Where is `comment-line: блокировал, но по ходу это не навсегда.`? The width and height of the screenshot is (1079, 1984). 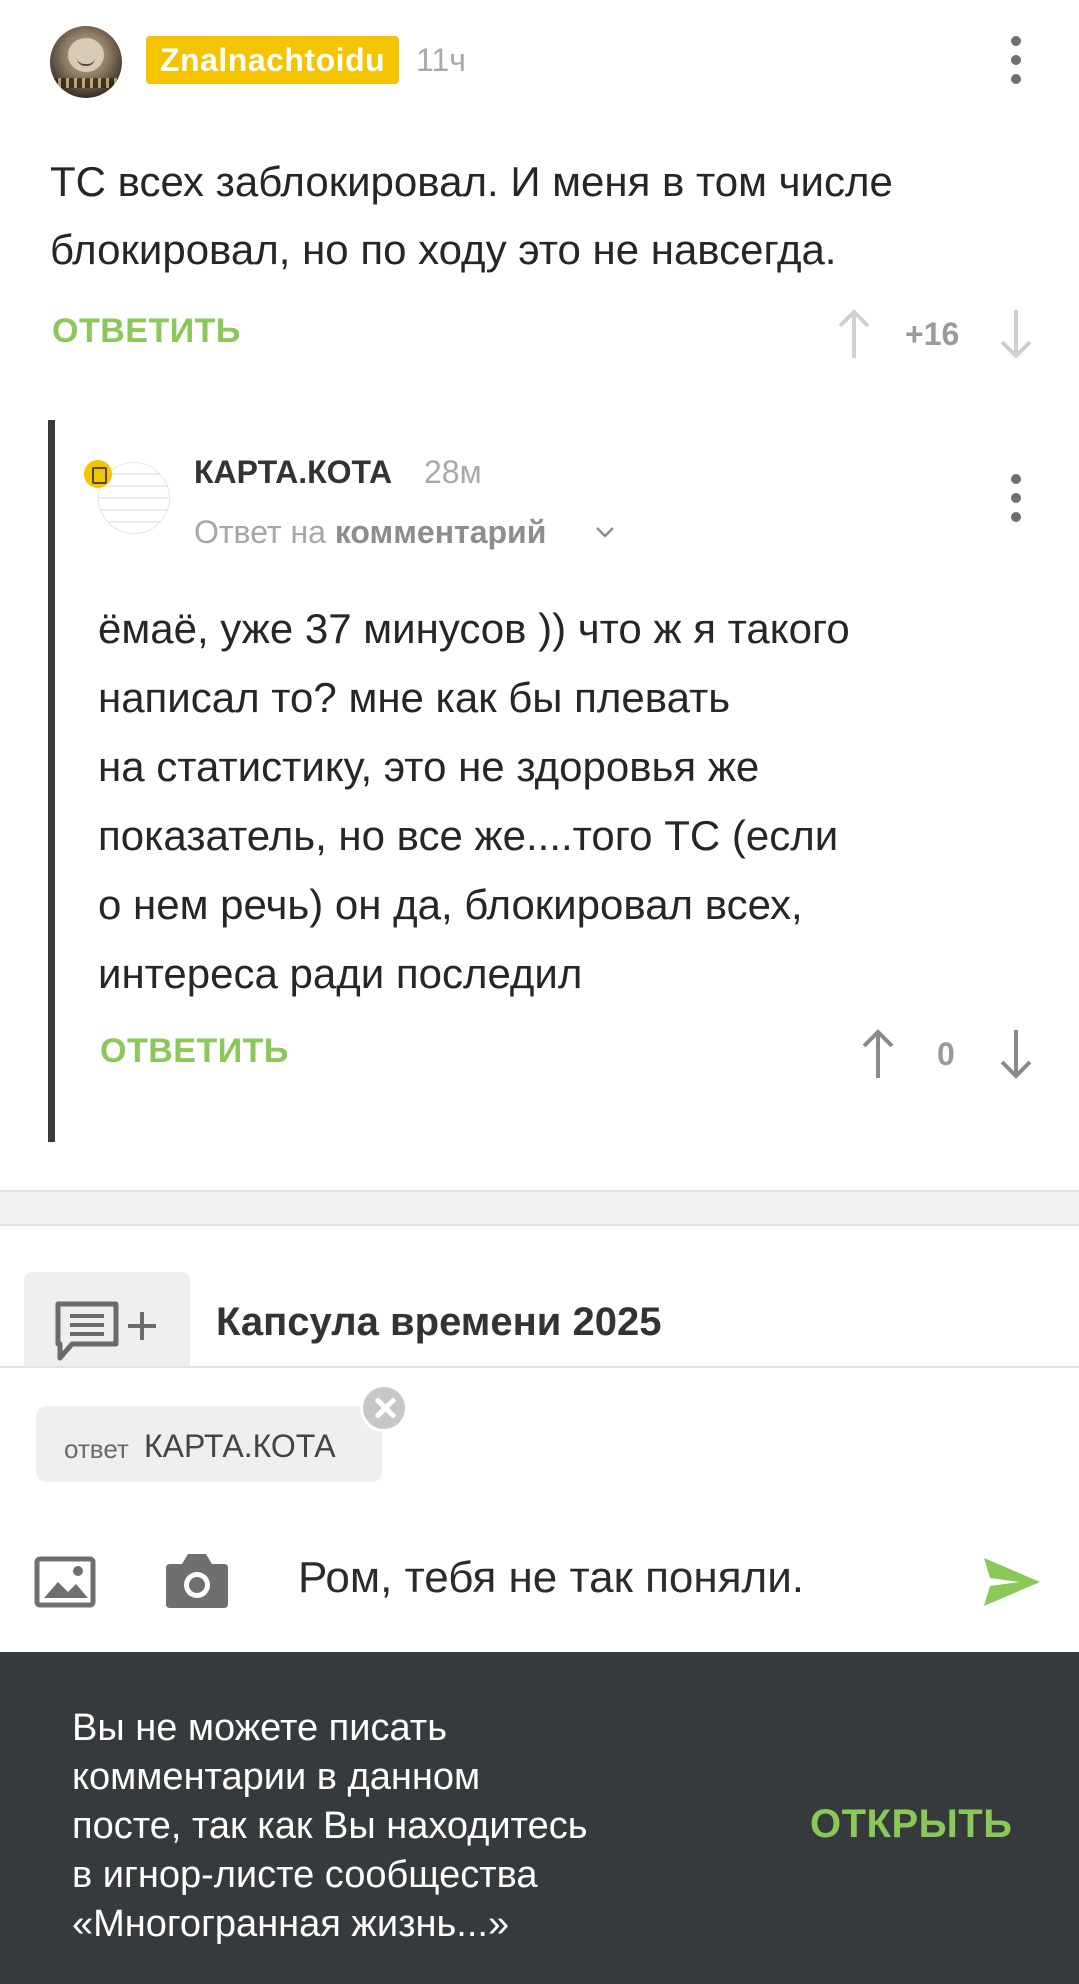 comment-line: блокировал, но по ходу это не навсегда. is located at coordinates (443, 249).